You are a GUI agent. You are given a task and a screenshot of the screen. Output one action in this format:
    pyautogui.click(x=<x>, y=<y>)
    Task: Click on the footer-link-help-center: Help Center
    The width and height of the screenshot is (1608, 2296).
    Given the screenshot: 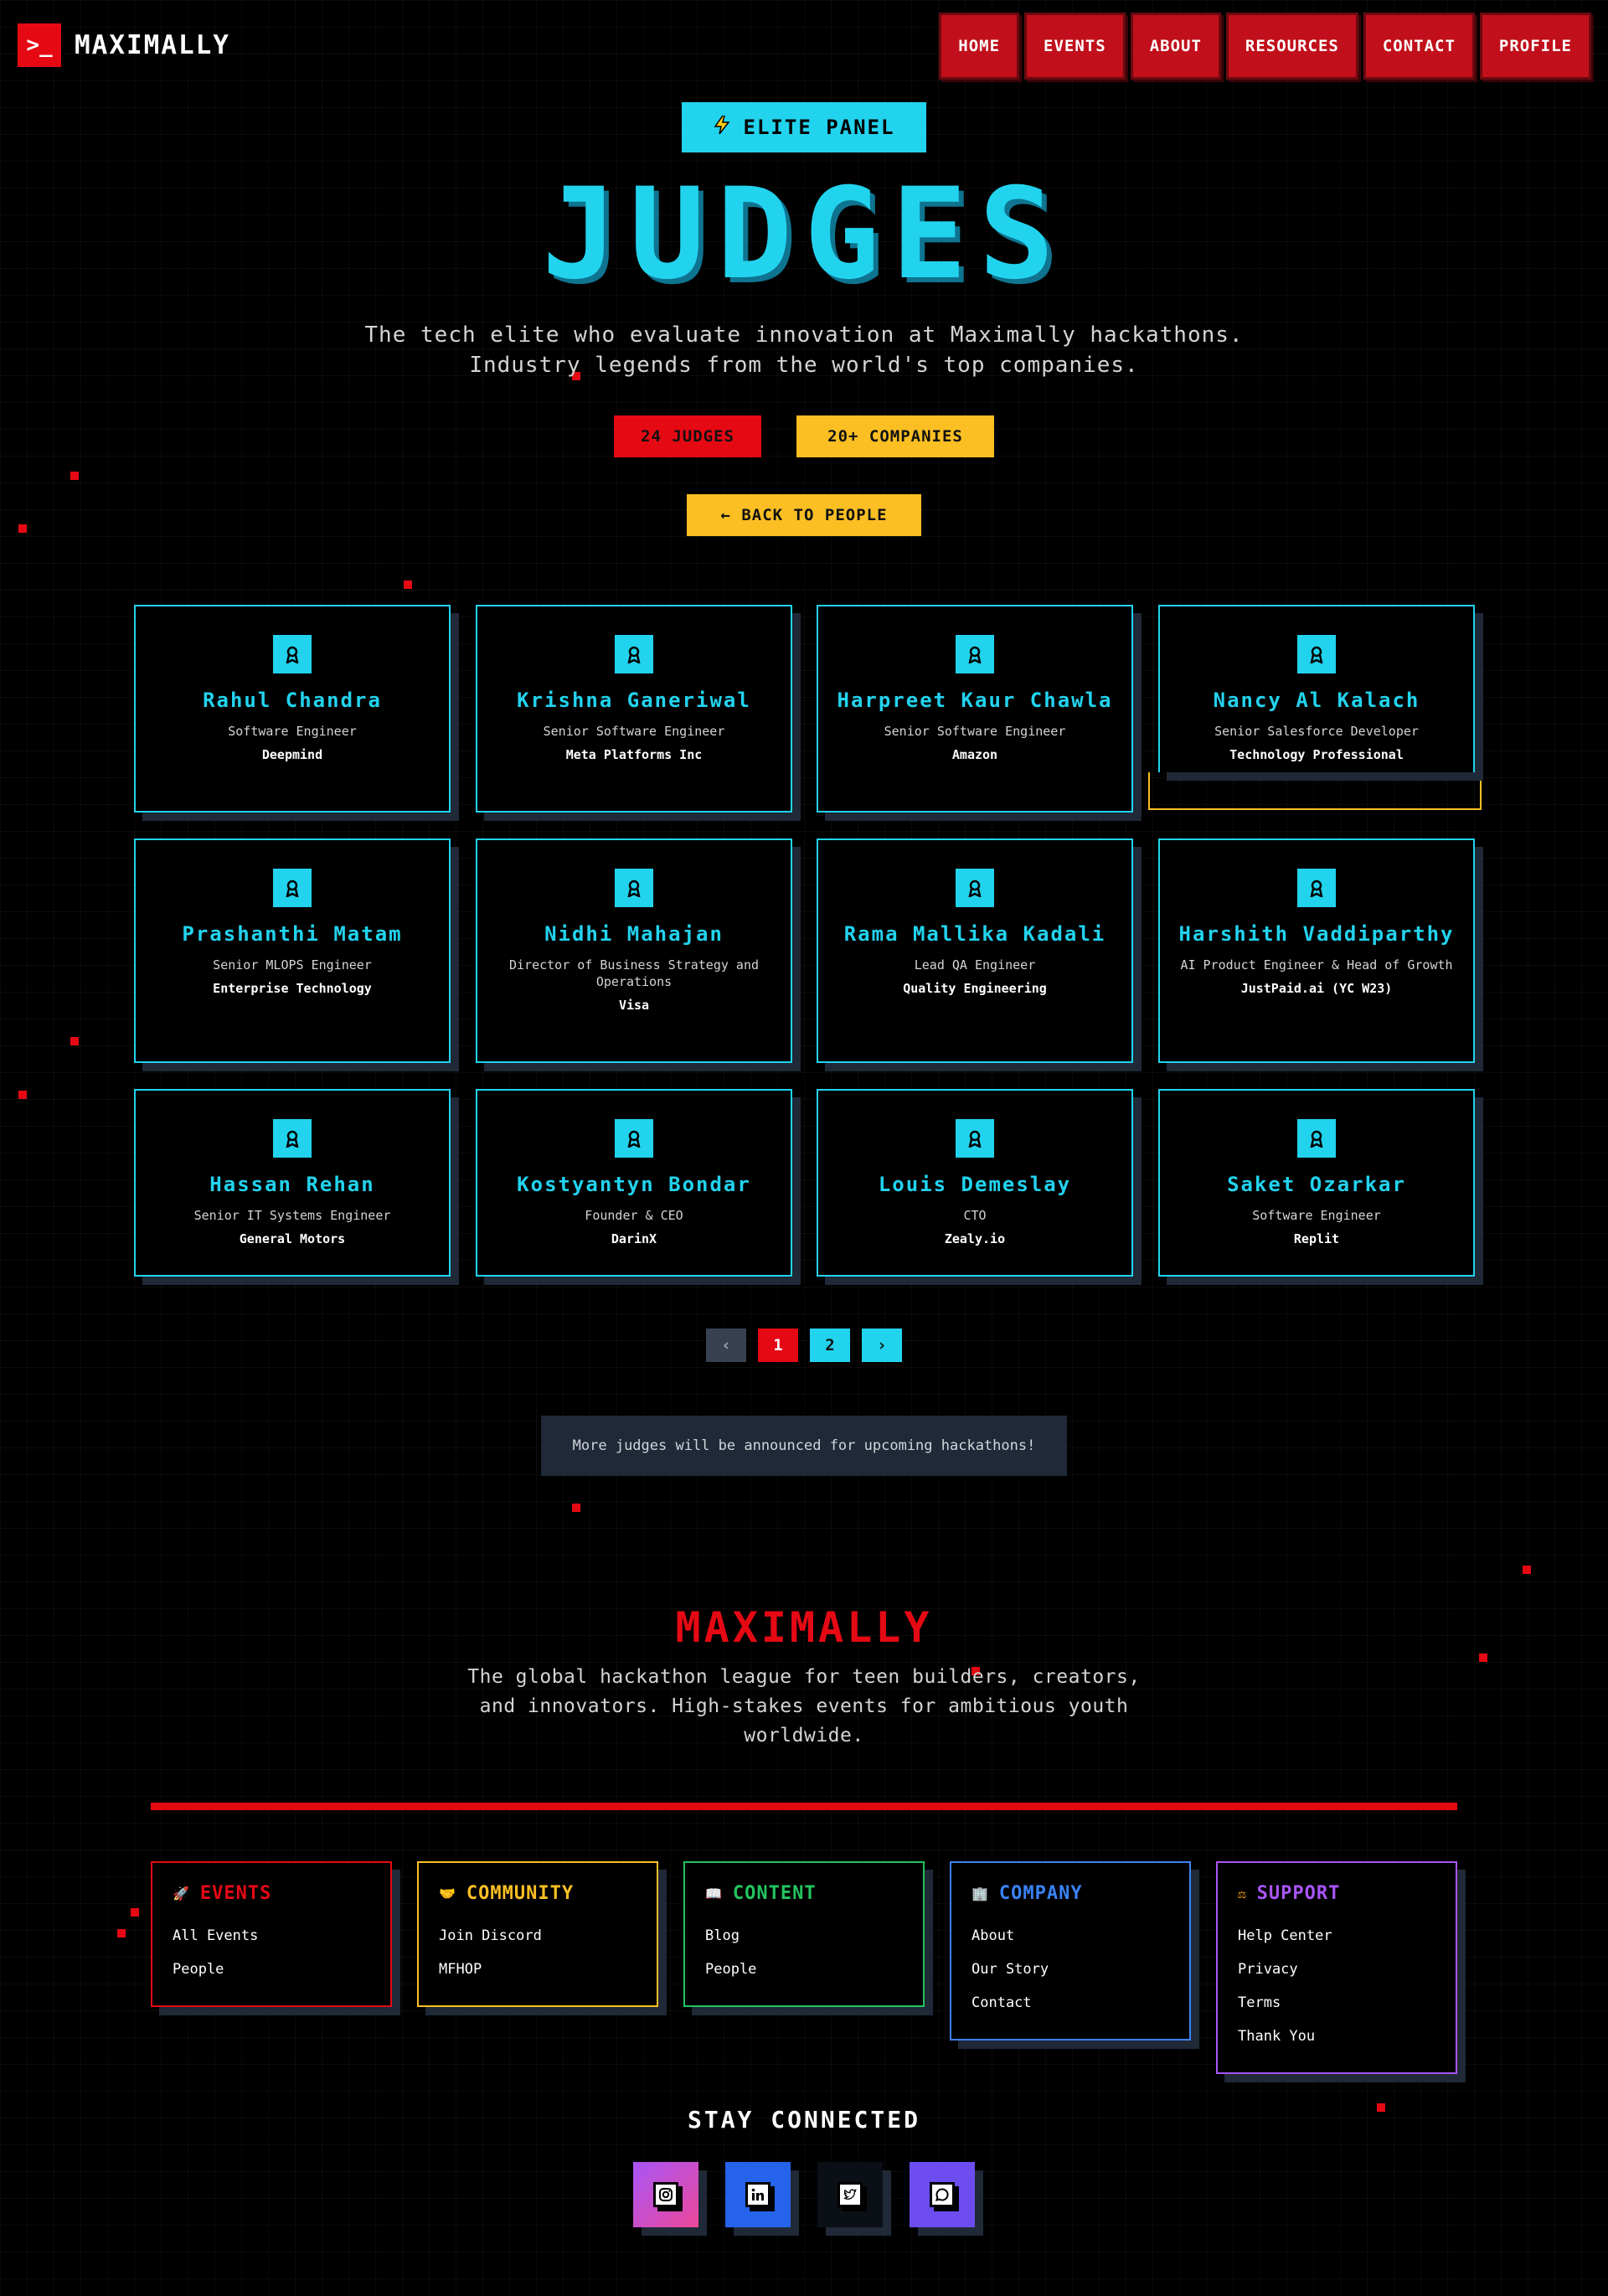 What is the action you would take?
    pyautogui.click(x=1336, y=1936)
    